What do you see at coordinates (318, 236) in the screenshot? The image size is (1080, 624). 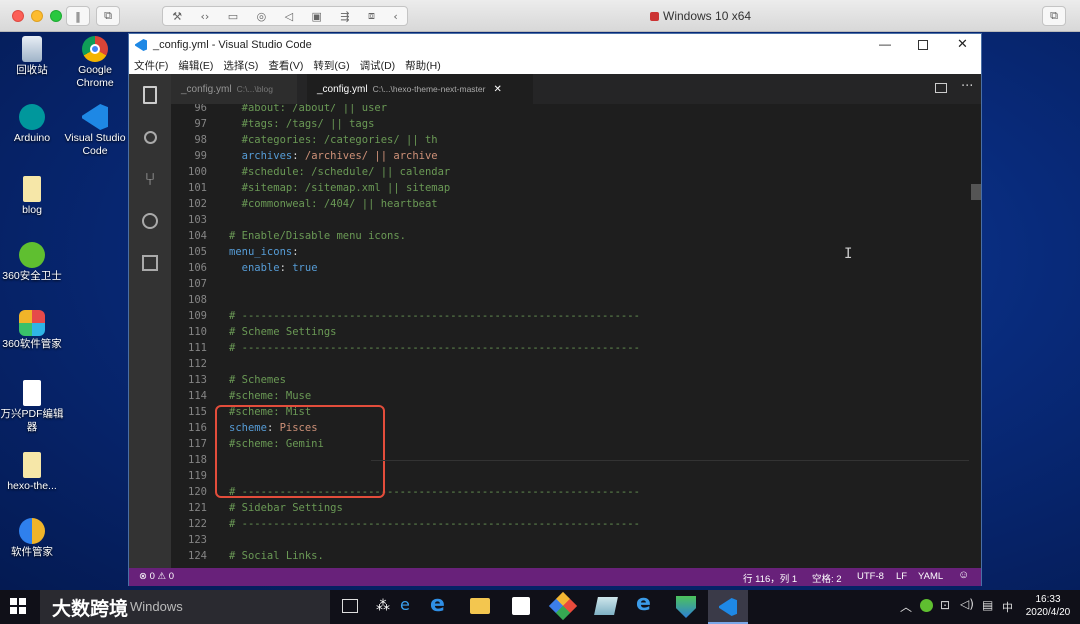 I see `code-text: # Enable/Disable menu icons.` at bounding box center [318, 236].